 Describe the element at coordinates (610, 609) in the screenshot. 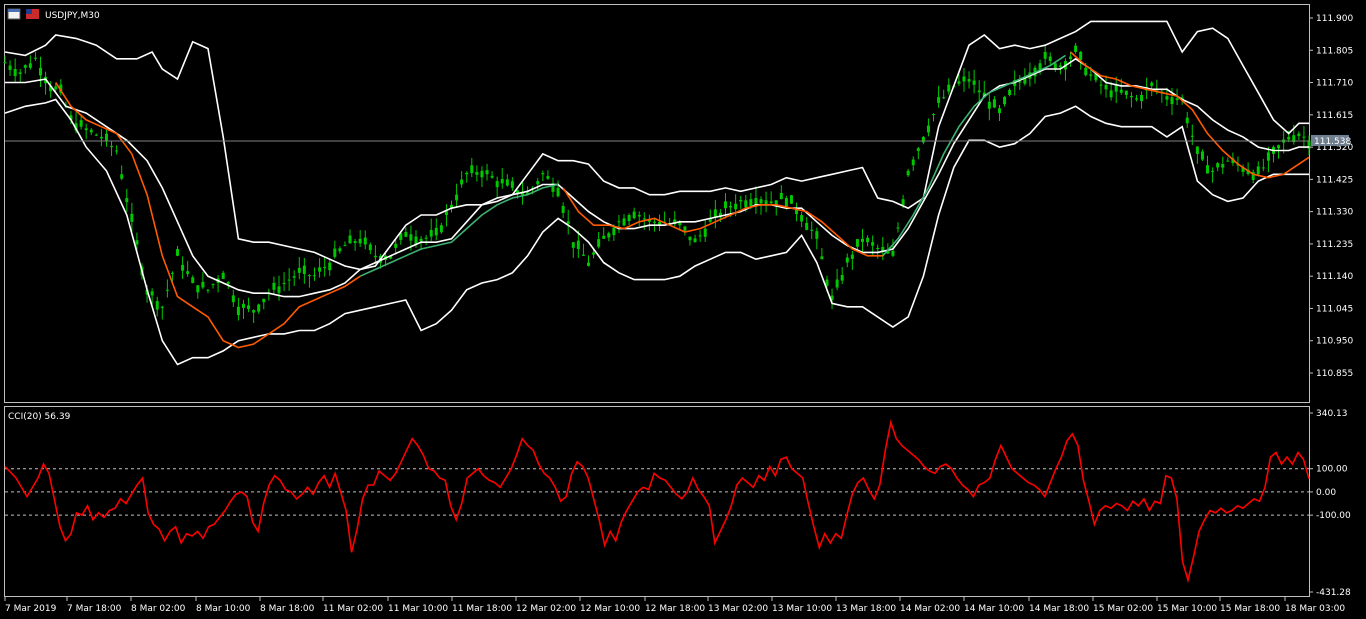

I see `time-tick-label: 12 Mar 10:00` at that location.